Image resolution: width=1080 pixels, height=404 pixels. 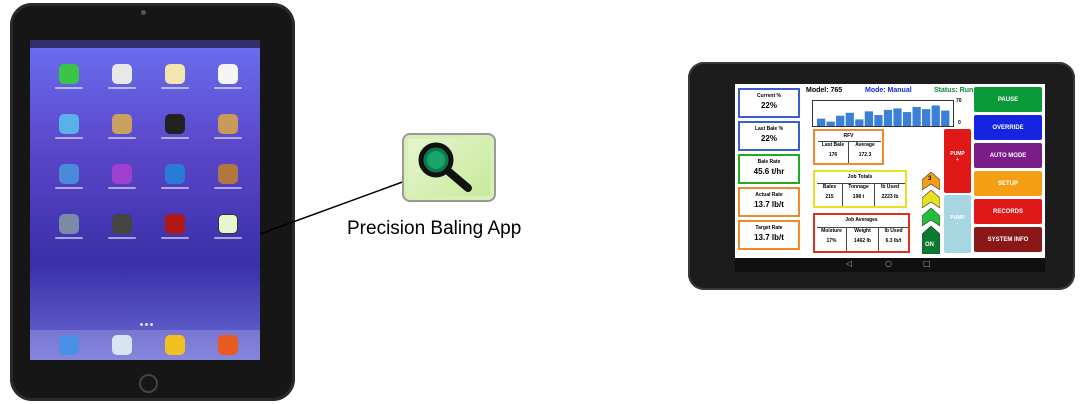 I want to click on maps-app-icon, so click(x=69, y=124).